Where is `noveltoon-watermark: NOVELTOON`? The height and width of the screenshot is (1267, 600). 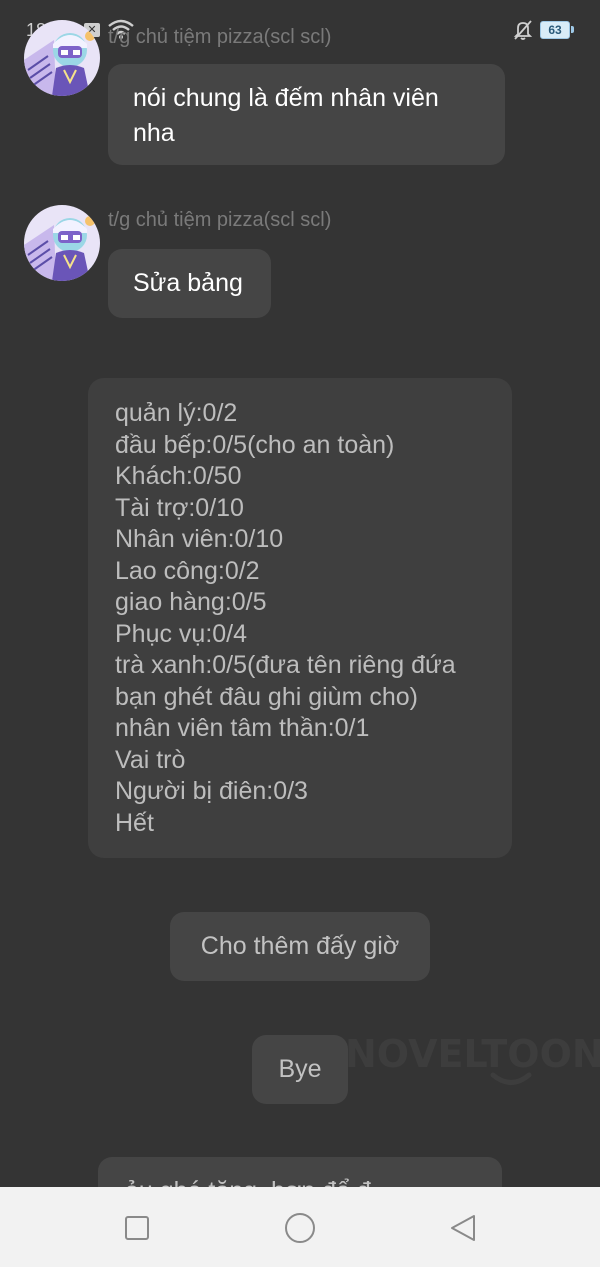 noveltoon-watermark: NOVELTOON is located at coordinates (472, 1054).